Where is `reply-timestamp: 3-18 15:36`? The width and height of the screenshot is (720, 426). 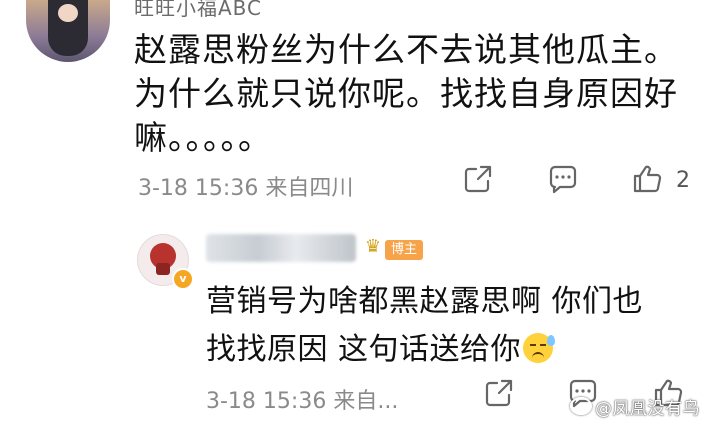
reply-timestamp: 3-18 15:36 is located at coordinates (266, 401).